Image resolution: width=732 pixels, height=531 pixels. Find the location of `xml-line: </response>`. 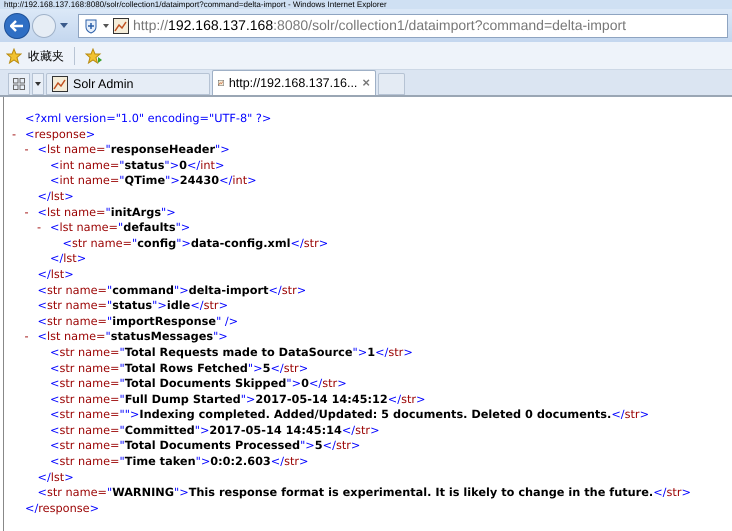

xml-line: </response> is located at coordinates (62, 508).